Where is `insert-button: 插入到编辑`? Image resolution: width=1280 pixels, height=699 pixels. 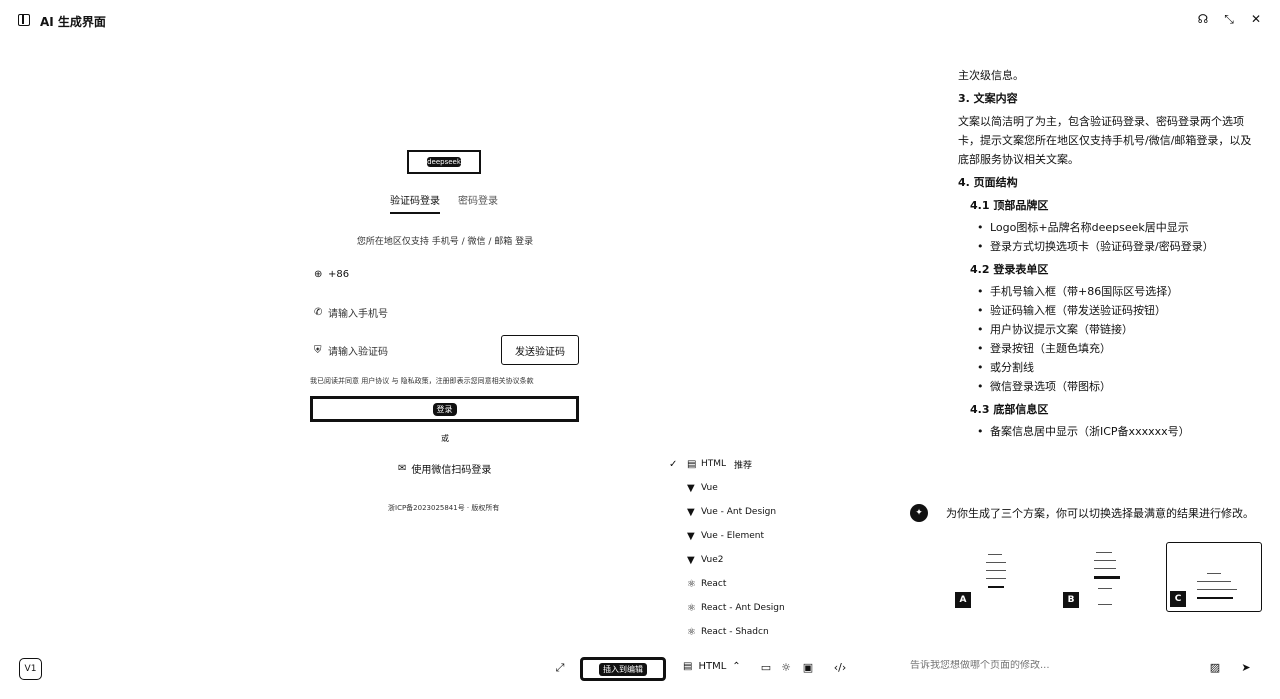
insert-button: 插入到编辑 is located at coordinates (623, 669).